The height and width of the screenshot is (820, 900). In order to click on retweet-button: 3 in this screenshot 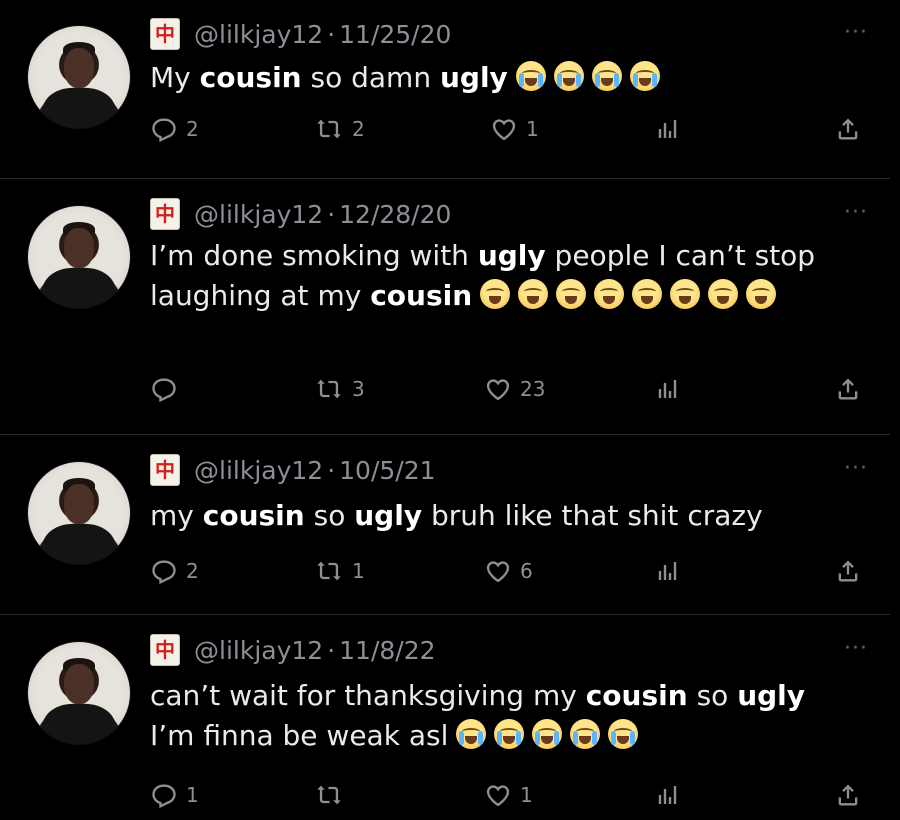, I will do `click(339, 389)`.